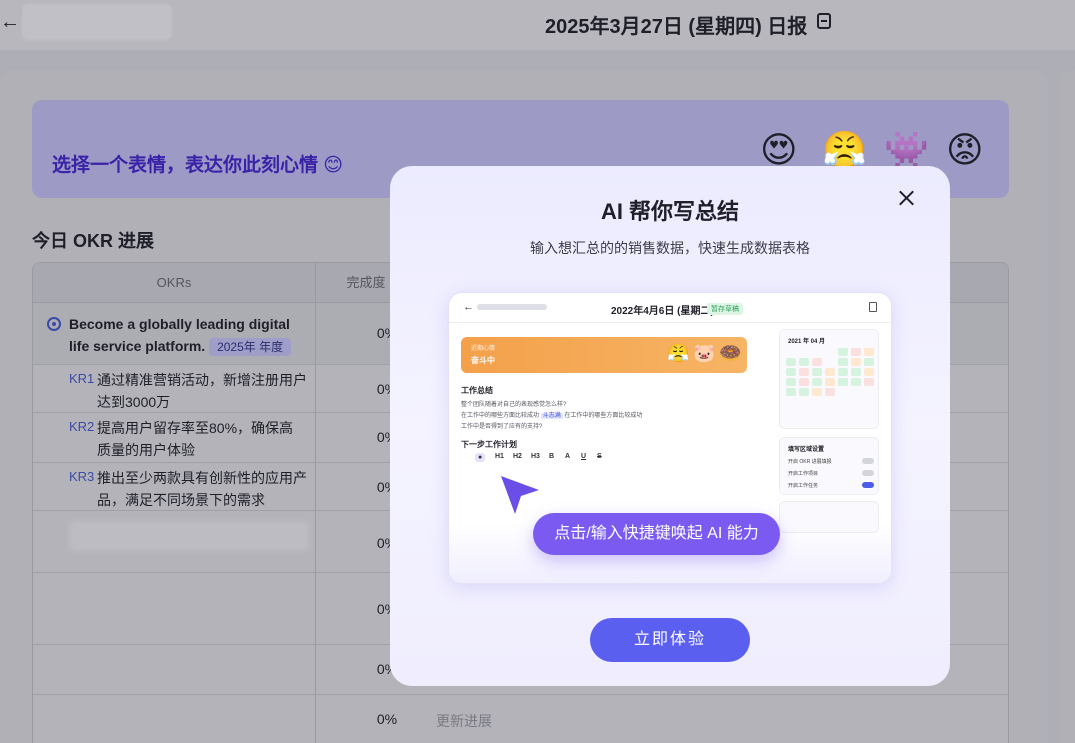 The width and height of the screenshot is (1075, 743). Describe the element at coordinates (250, 347) in the screenshot. I see `year-badge: 2025年 年度` at that location.